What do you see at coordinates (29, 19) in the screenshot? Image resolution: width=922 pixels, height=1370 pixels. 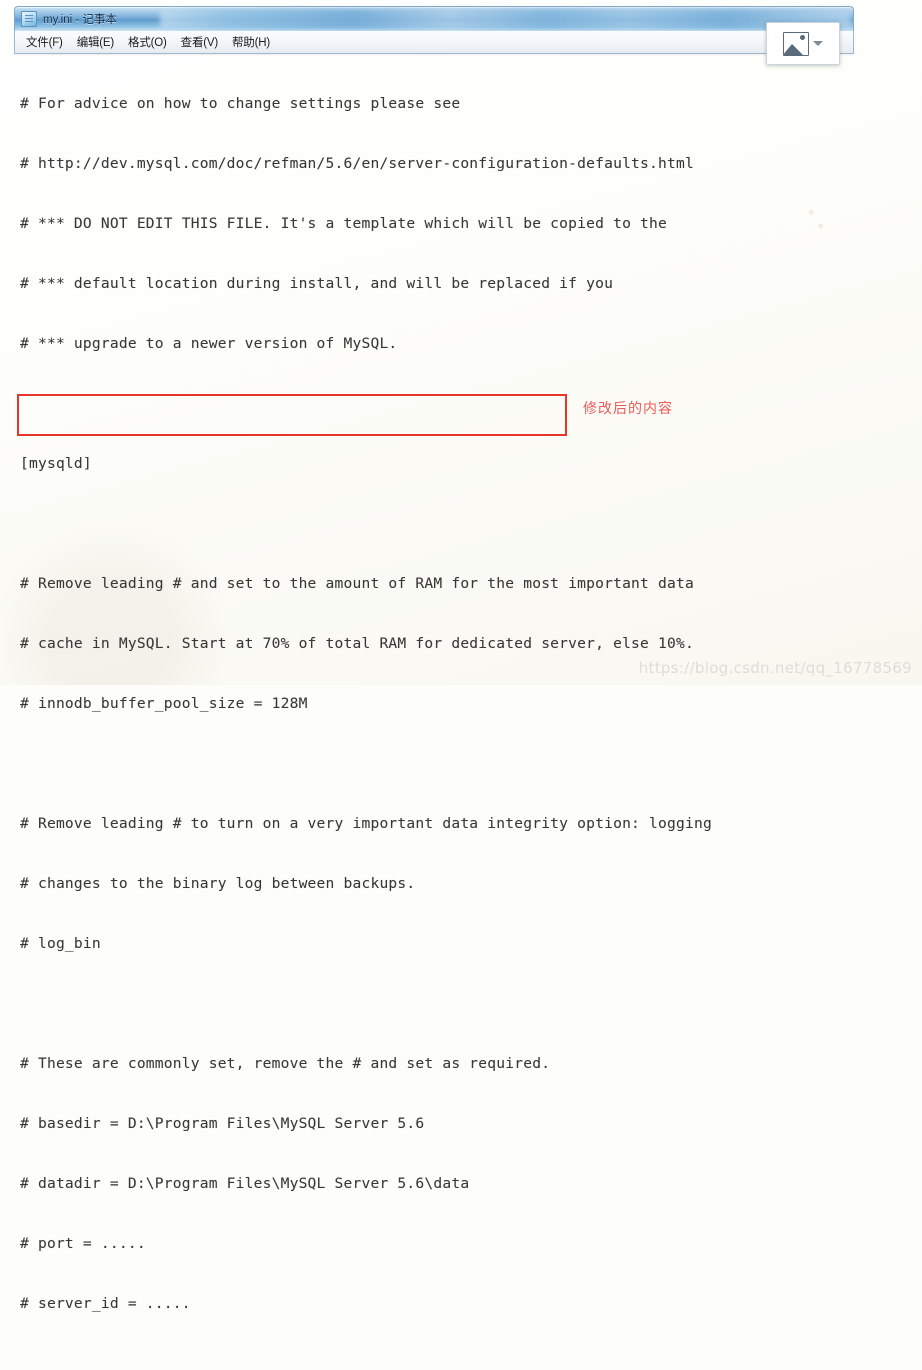 I see `notepad-document-icon` at bounding box center [29, 19].